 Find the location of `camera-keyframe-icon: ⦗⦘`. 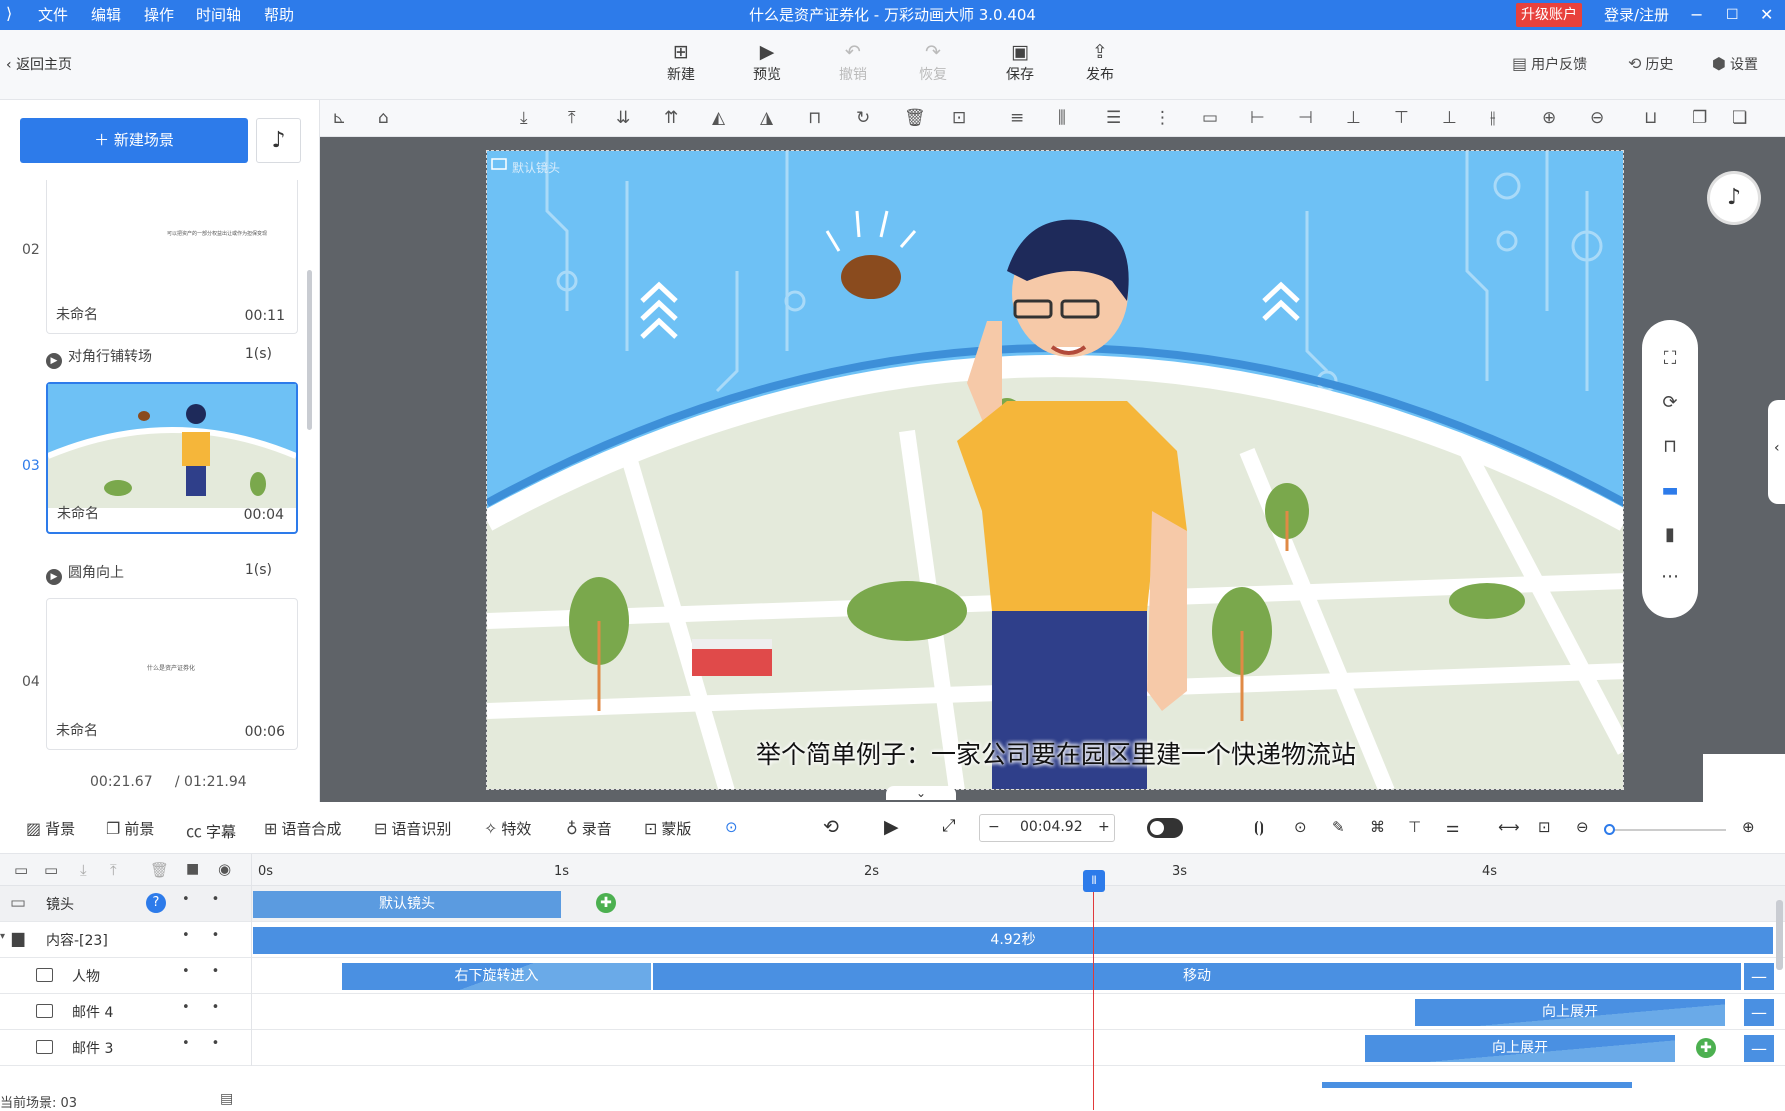

camera-keyframe-icon: ⦗⦘ is located at coordinates (1259, 827).